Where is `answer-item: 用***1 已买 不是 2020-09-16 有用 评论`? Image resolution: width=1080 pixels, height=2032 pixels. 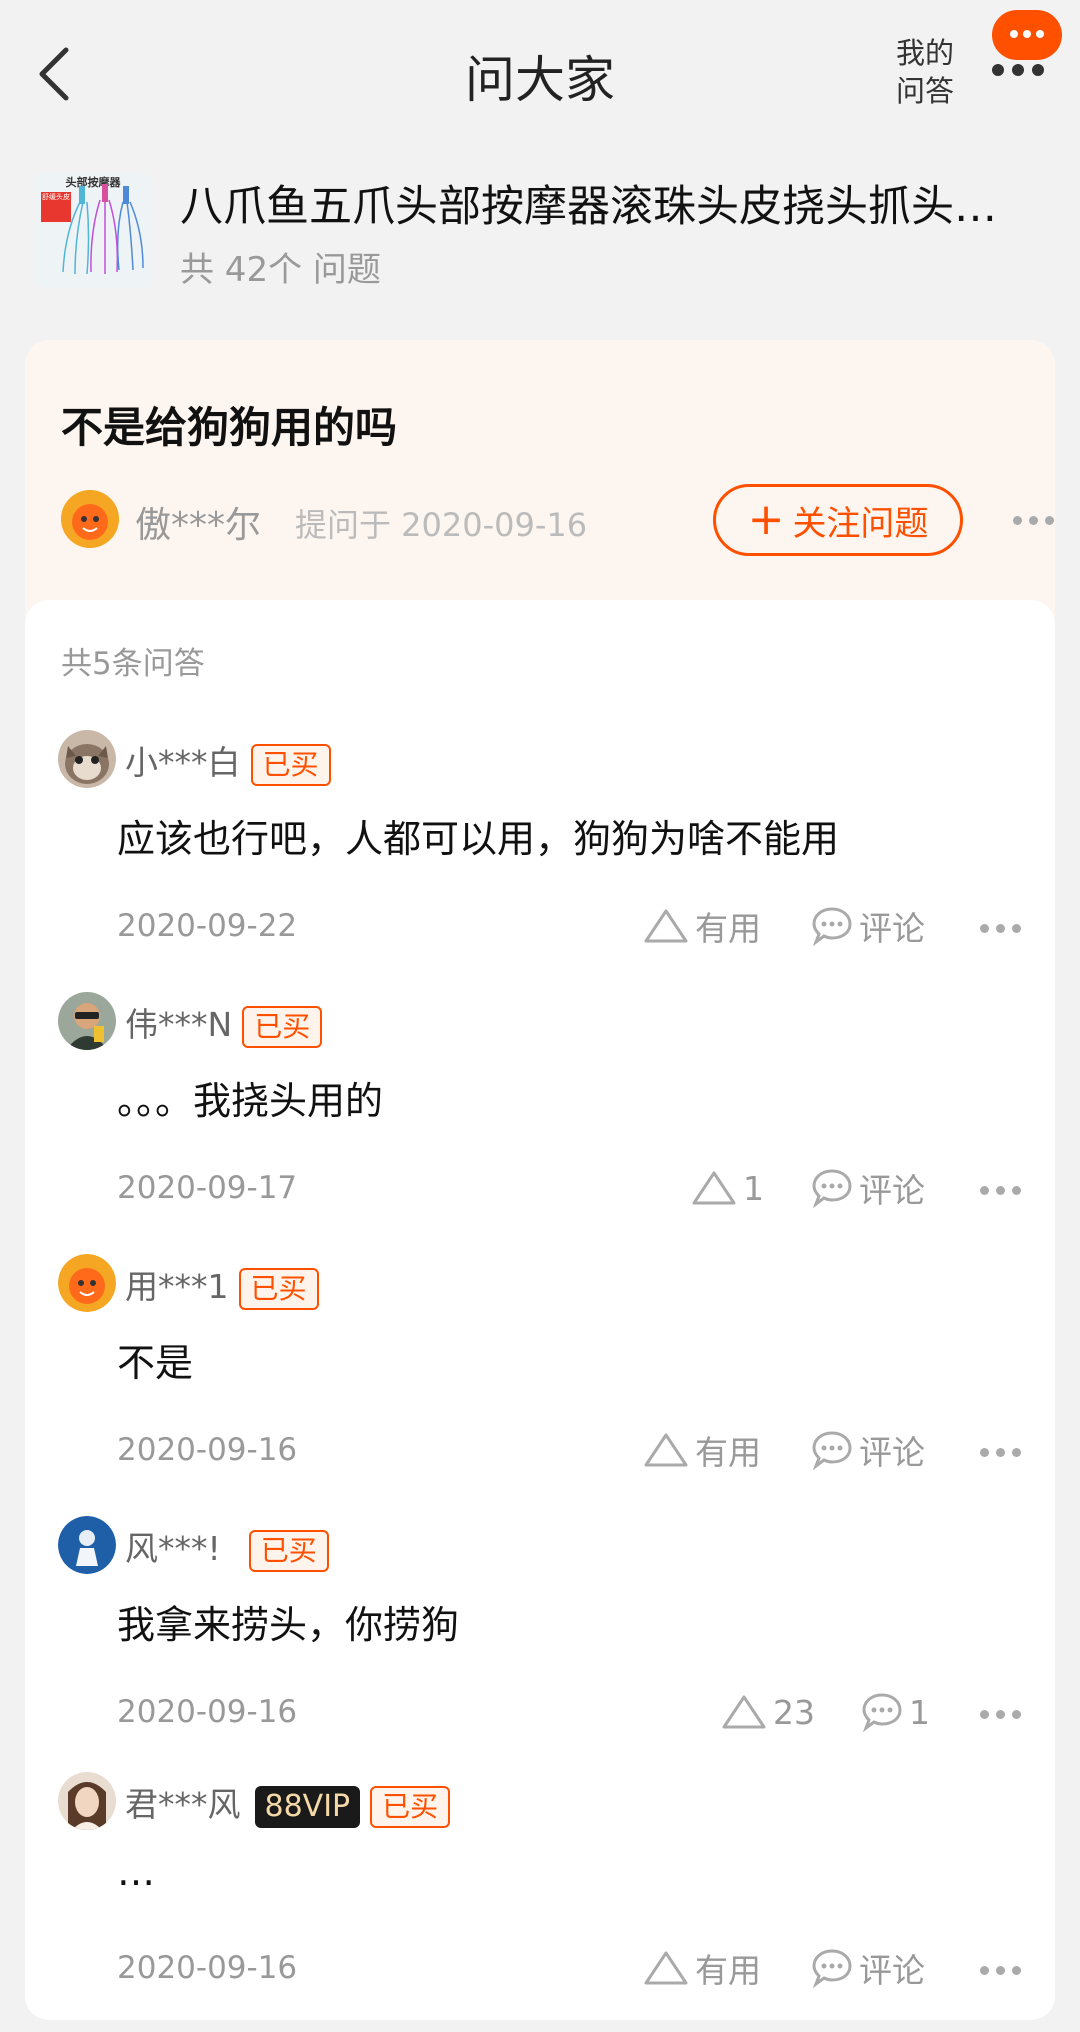 answer-item: 用***1 已买 不是 2020-09-16 有用 评论 is located at coordinates (540, 1384).